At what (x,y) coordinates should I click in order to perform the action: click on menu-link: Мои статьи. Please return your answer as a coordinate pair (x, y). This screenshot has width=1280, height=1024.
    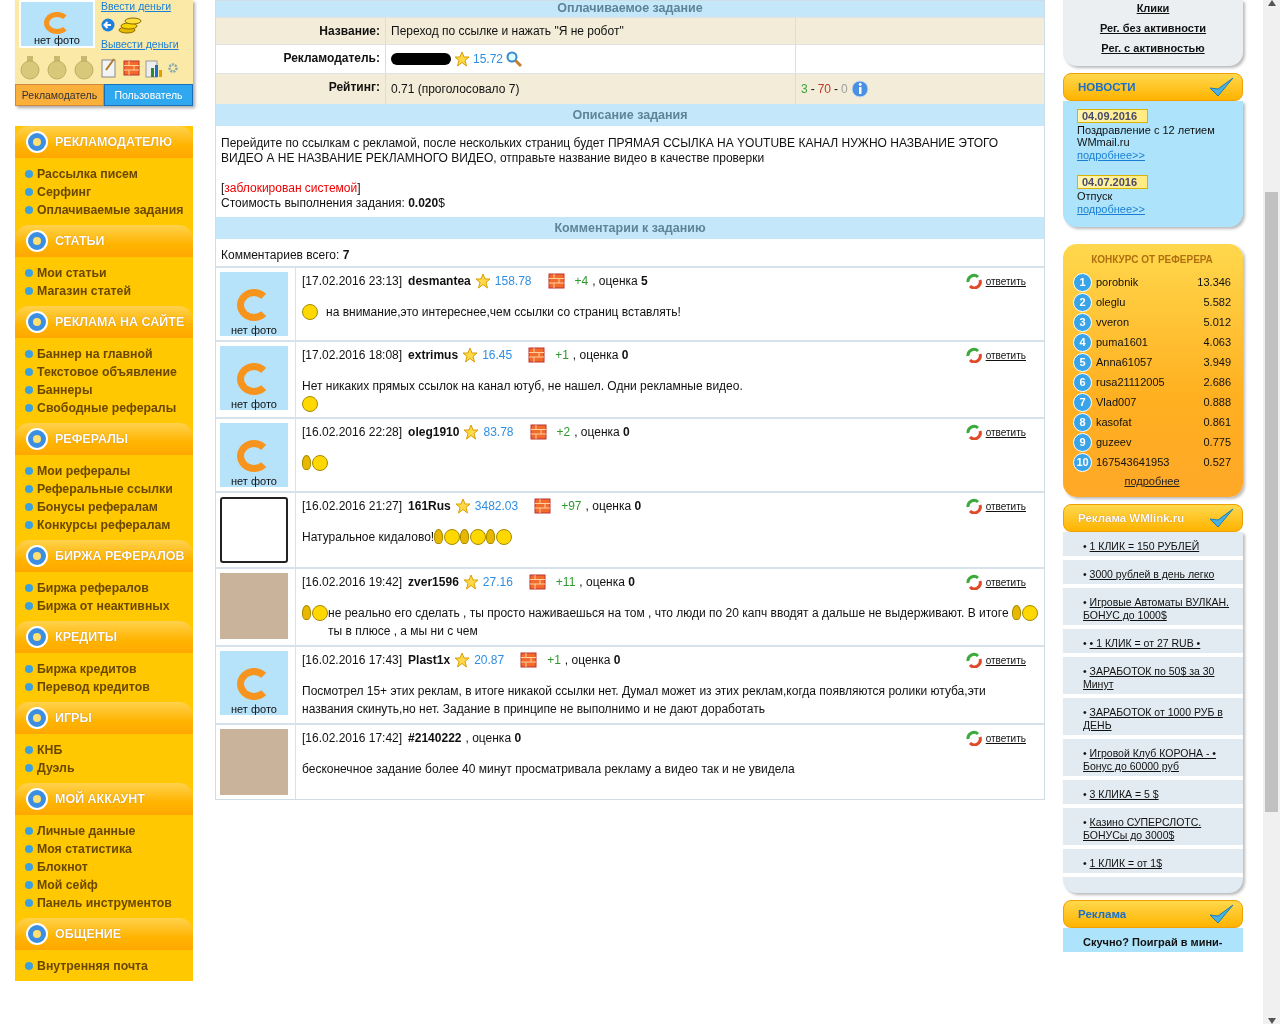
    Looking at the image, I should click on (109, 273).